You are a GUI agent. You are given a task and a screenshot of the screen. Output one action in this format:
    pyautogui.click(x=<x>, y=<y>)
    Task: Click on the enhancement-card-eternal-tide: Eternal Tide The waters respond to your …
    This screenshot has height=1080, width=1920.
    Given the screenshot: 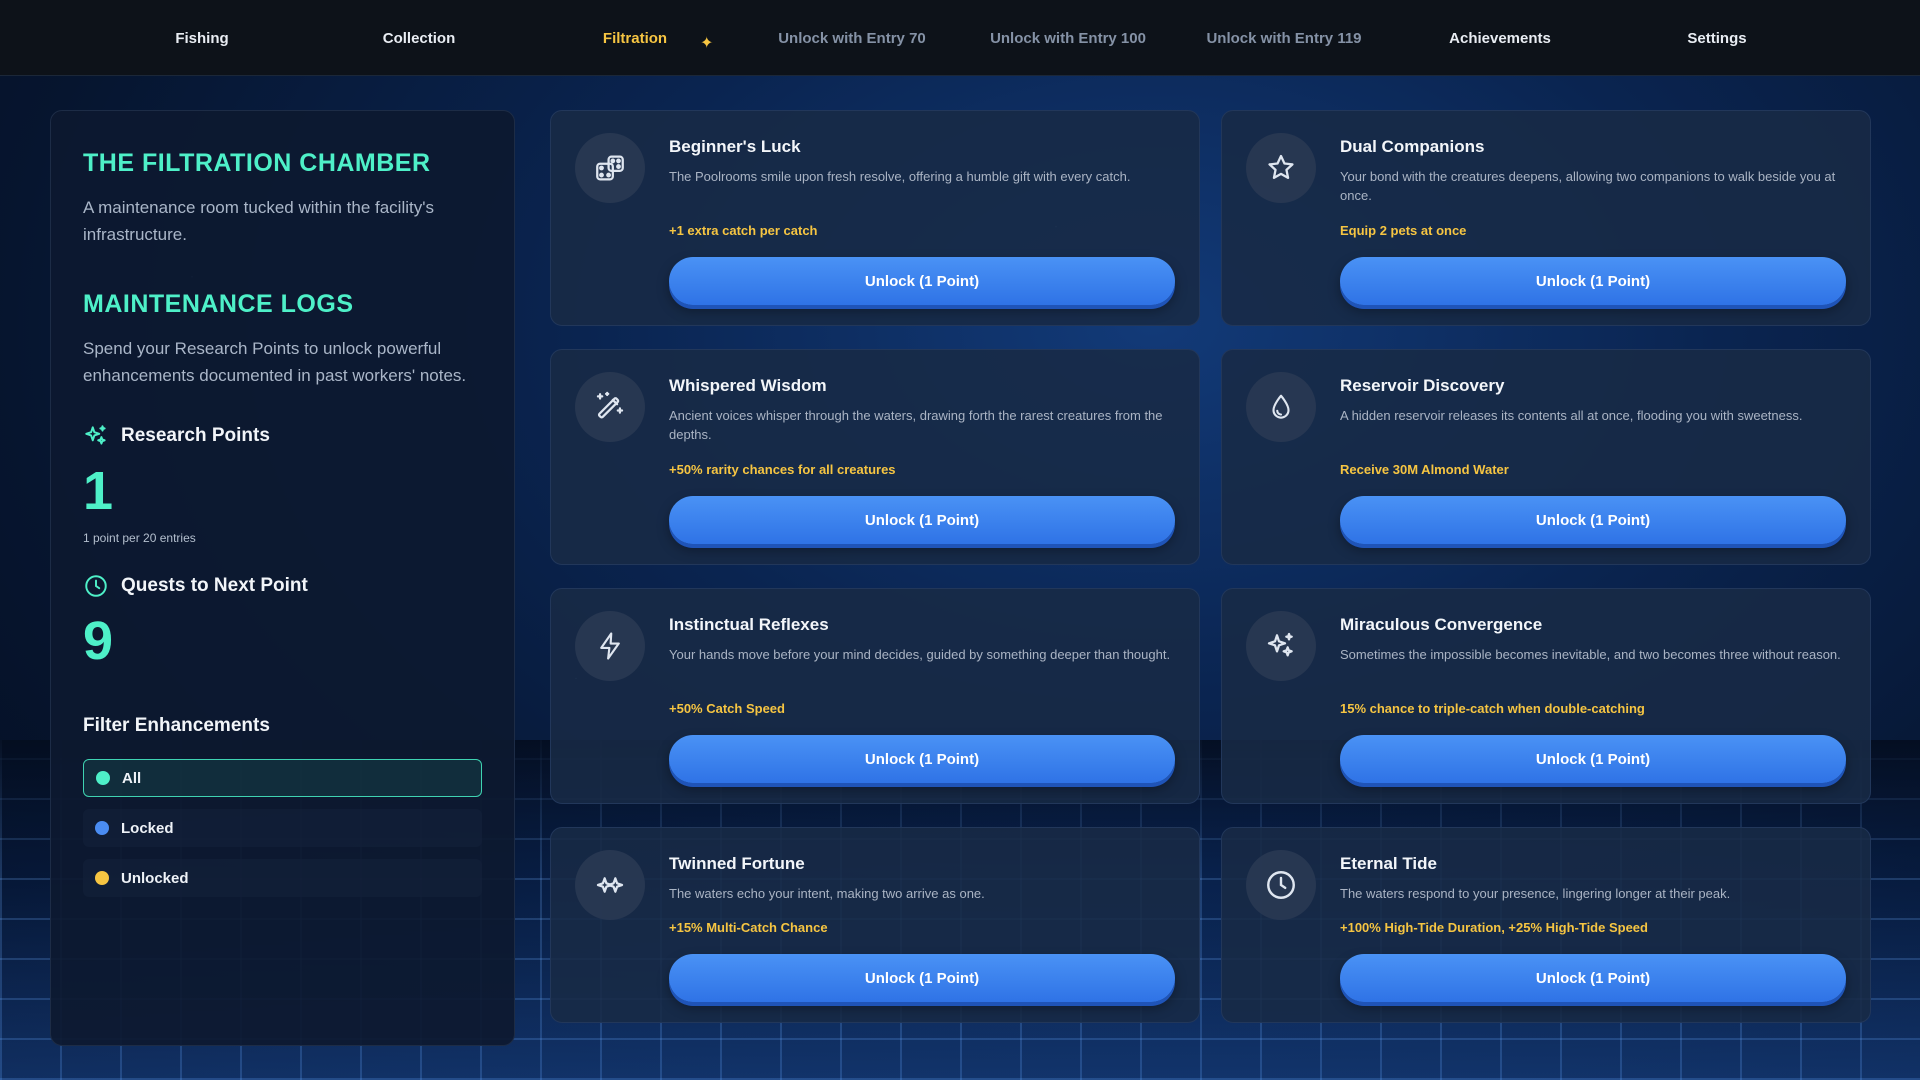 What is the action you would take?
    pyautogui.click(x=1546, y=925)
    